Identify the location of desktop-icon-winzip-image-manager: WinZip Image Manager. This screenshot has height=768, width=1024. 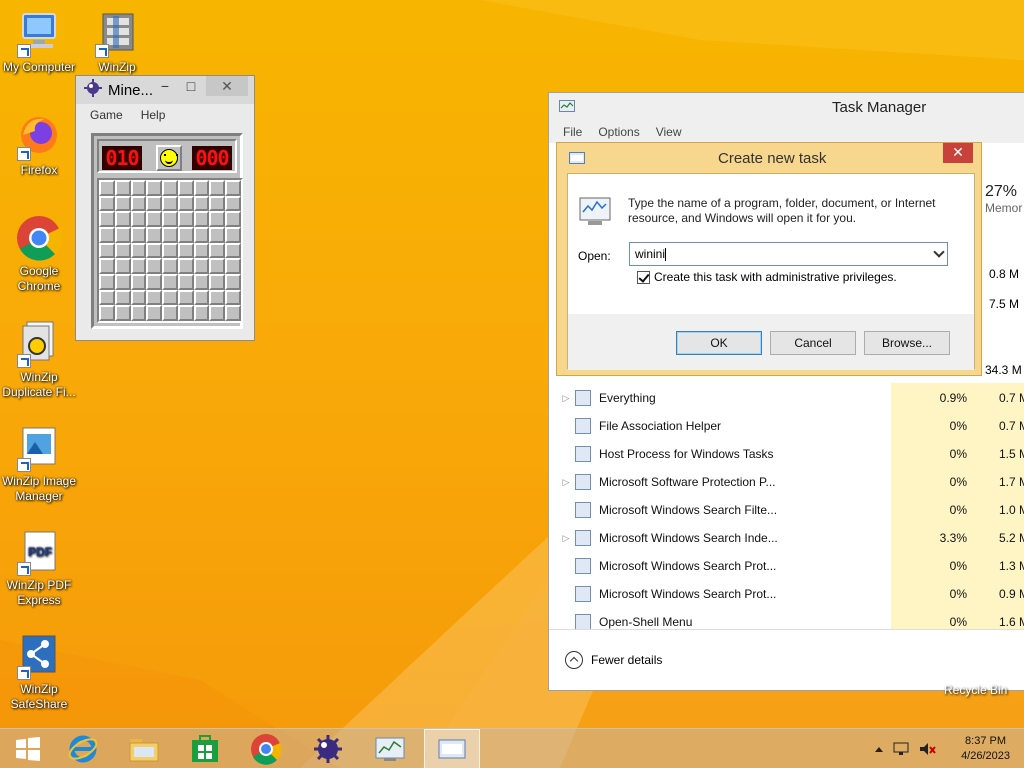
(39, 464).